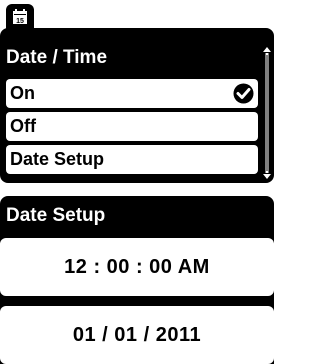 The height and width of the screenshot is (364, 320). What do you see at coordinates (20, 21) in the screenshot?
I see `calendar-day-text: 15` at bounding box center [20, 21].